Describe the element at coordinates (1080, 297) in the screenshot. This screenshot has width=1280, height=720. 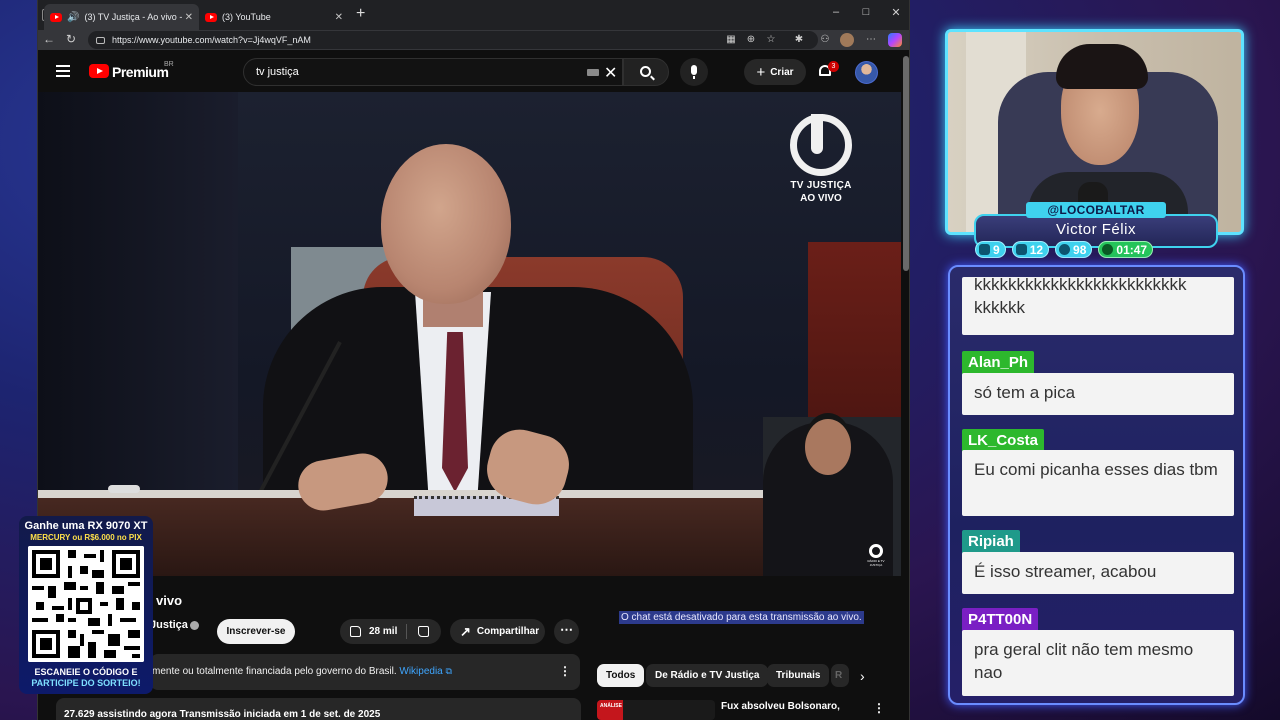
I see `chat-message-text: kkkkkkkkkkkkkkkkkkkkkkkkk kkkkkk` at that location.